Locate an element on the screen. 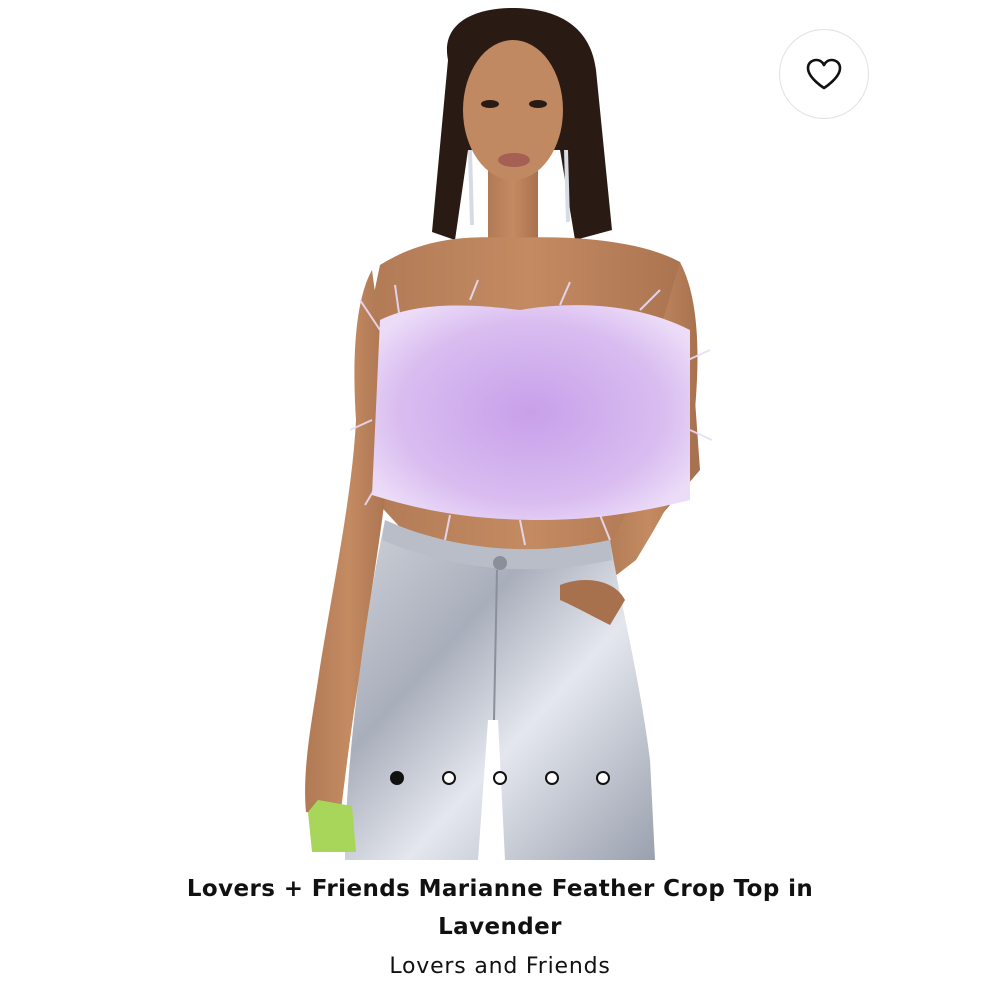 Image resolution: width=1000 pixels, height=1000 pixels. heart-outline-icon is located at coordinates (824, 74).